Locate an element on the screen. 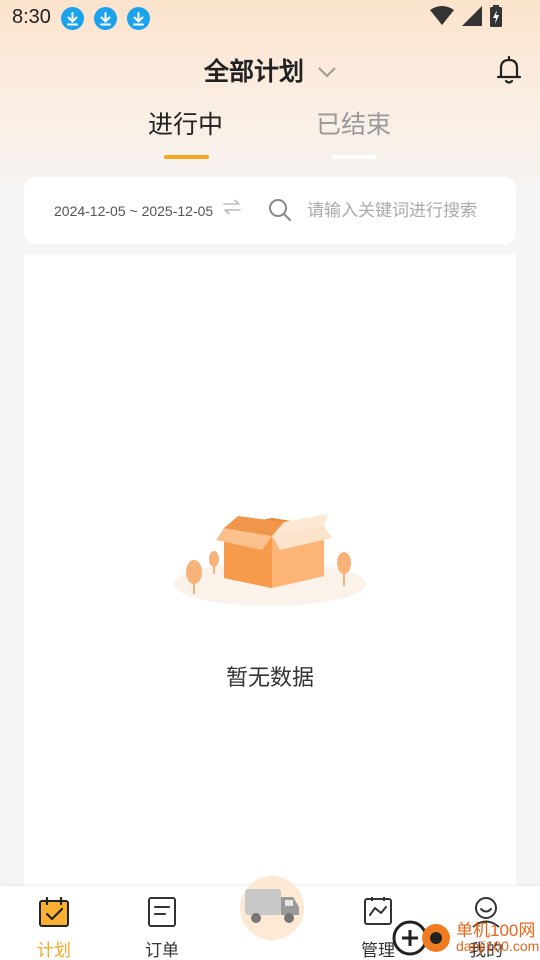  nav-item-plan: 计划 is located at coordinates (54, 923).